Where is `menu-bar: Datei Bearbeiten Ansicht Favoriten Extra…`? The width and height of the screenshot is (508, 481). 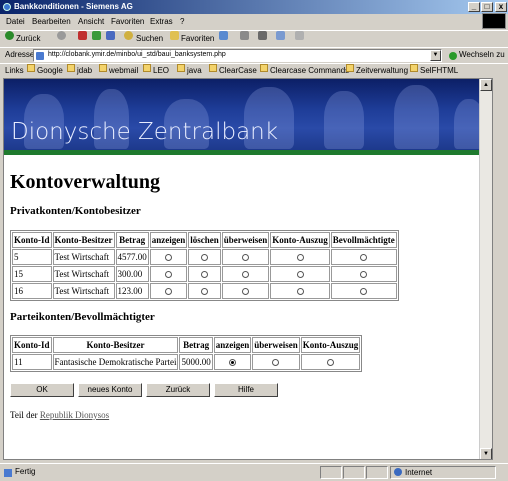
menu-bar: Datei Bearbeiten Ansicht Favoriten Extra… is located at coordinates (254, 22).